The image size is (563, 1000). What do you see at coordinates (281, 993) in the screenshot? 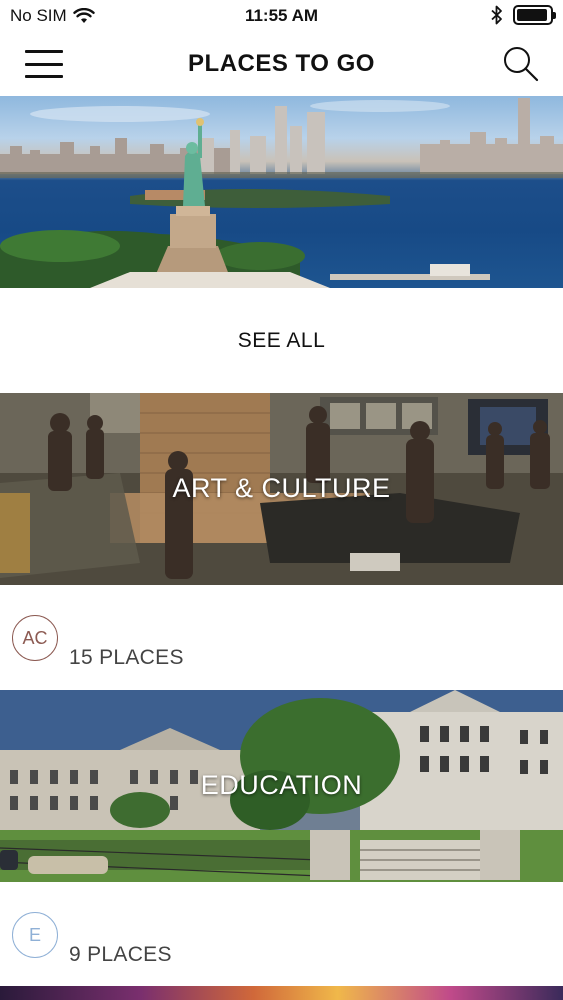
I see `category-card-next` at bounding box center [281, 993].